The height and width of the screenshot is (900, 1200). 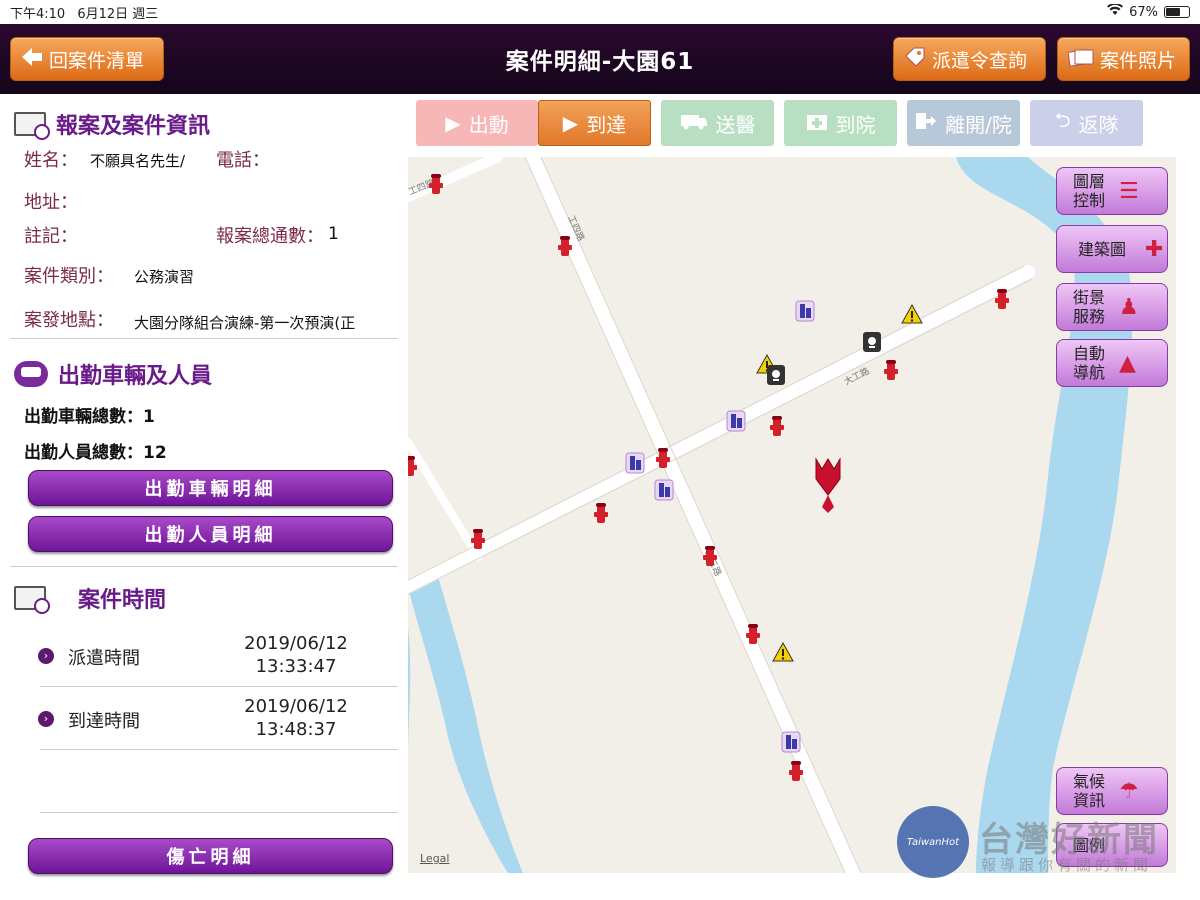 What do you see at coordinates (1088, 191) in the screenshot?
I see `layer-control-label: 圖層控制` at bounding box center [1088, 191].